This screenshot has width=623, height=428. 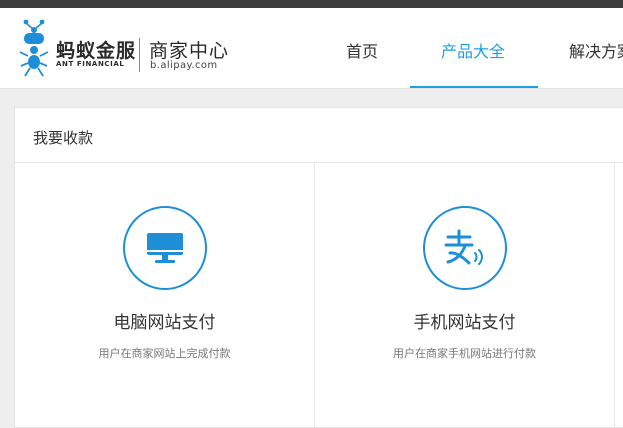 I want to click on card-description: 用户在商家网站上完成付款, so click(x=164, y=353).